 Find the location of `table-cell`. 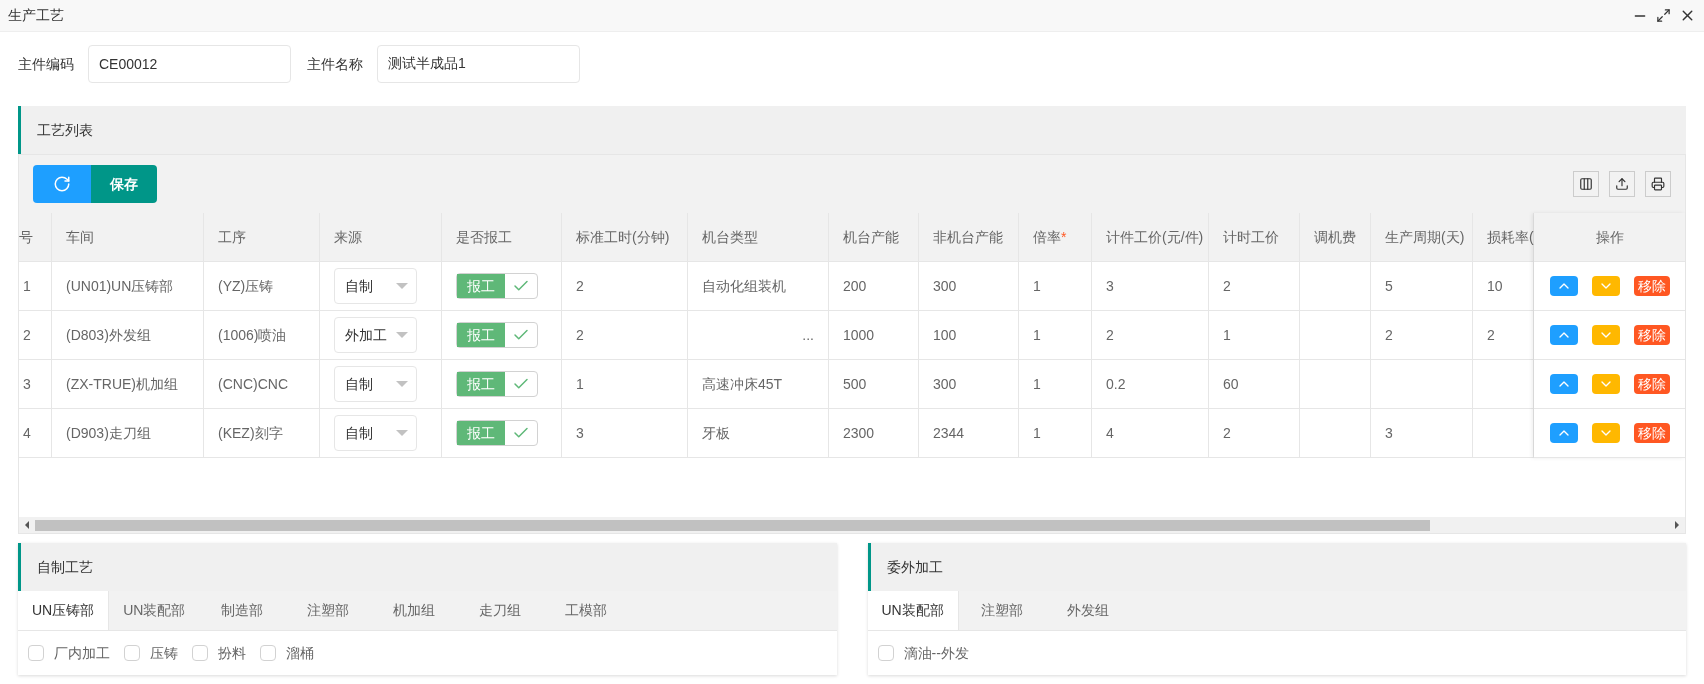

table-cell is located at coordinates (1335, 433).